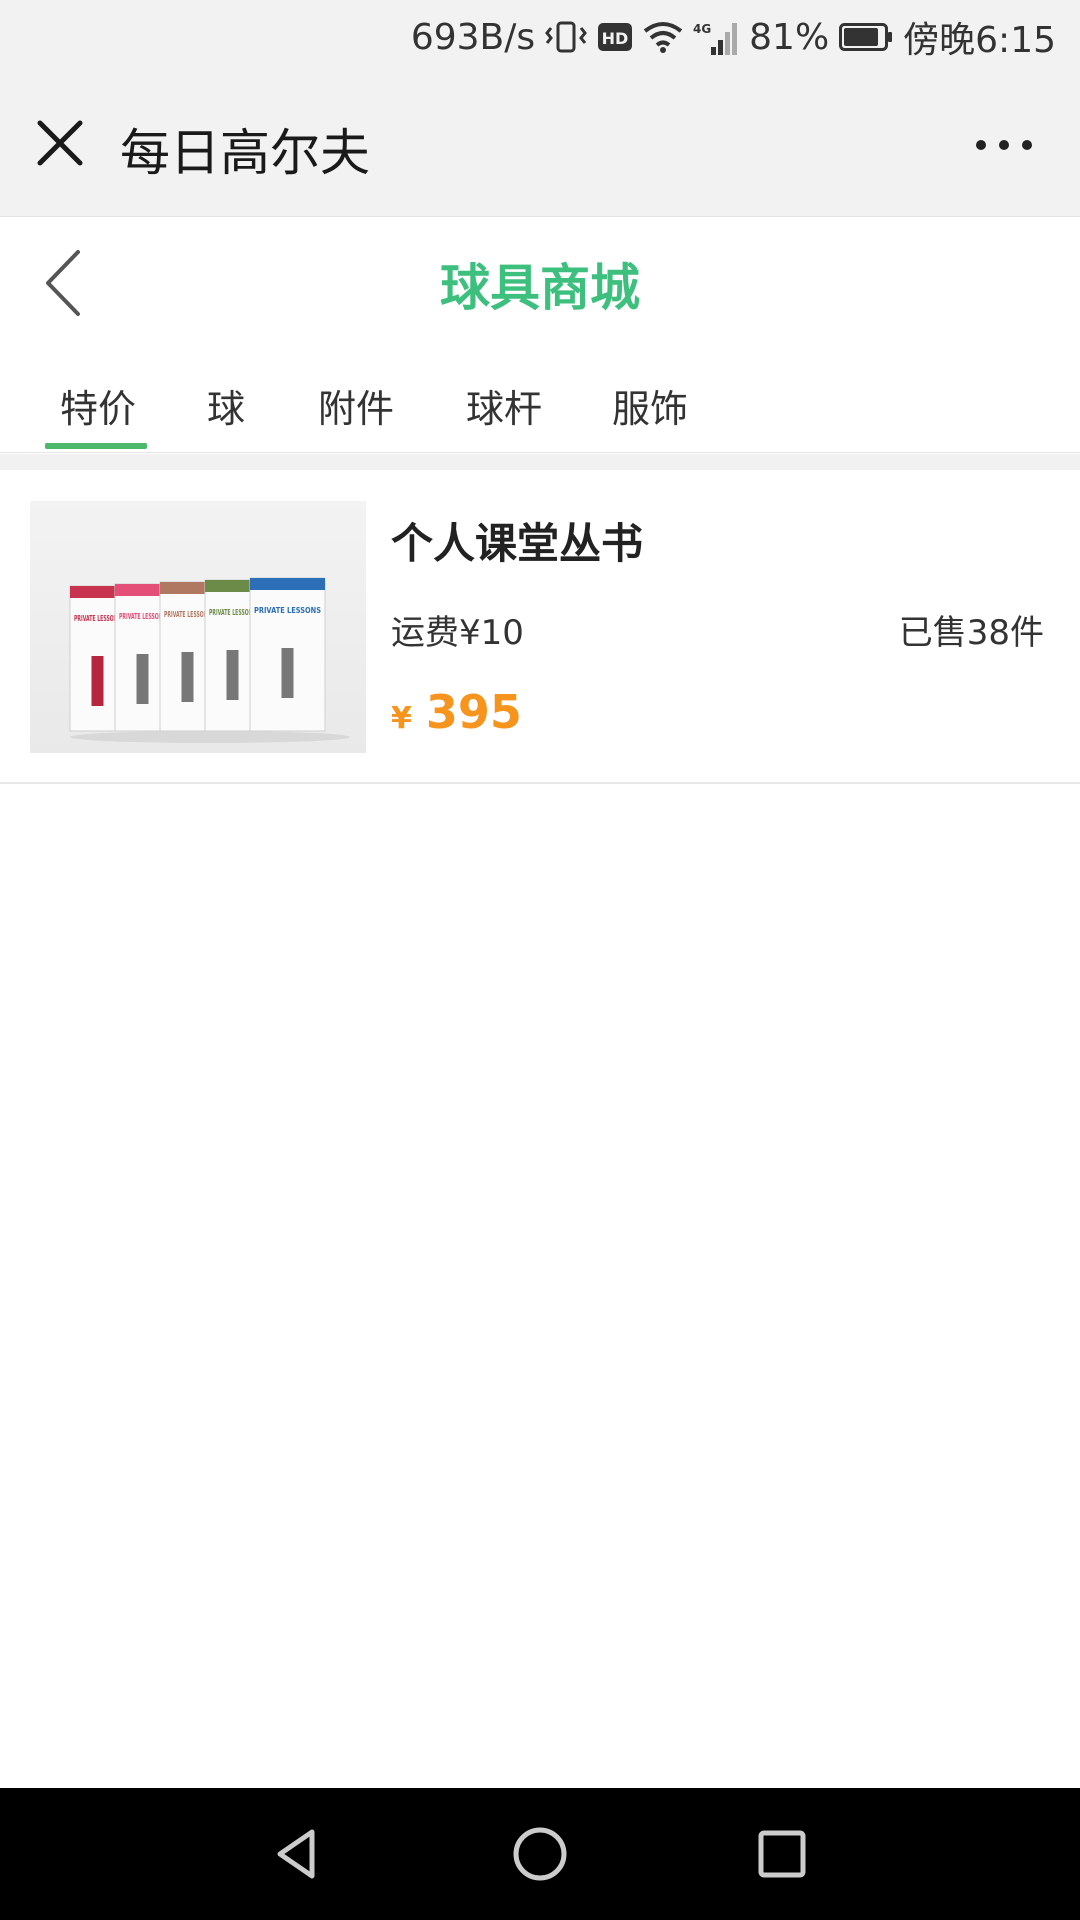 This screenshot has height=1920, width=1080. What do you see at coordinates (401, 718) in the screenshot?
I see `currency-symbol: ¥` at bounding box center [401, 718].